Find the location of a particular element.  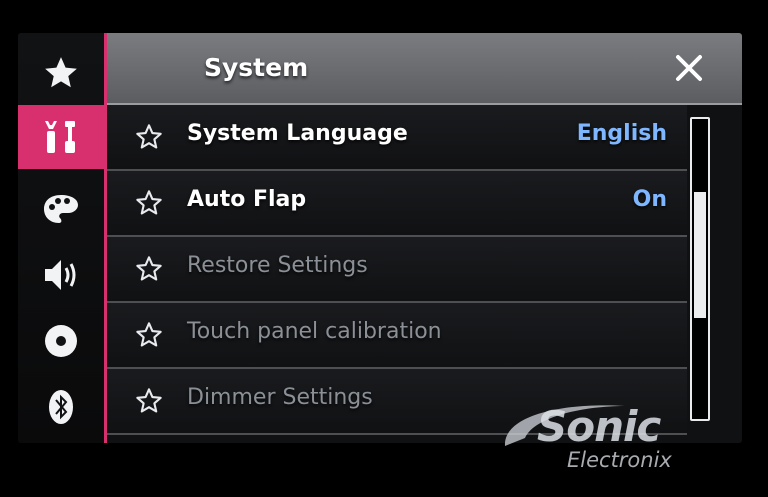

scrollbar-track is located at coordinates (700, 269).